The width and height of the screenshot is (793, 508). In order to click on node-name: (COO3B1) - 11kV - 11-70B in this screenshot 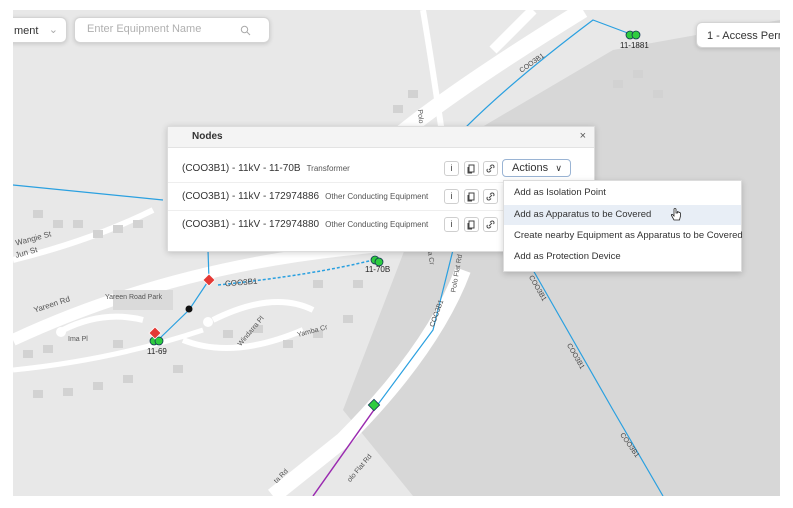, I will do `click(241, 168)`.